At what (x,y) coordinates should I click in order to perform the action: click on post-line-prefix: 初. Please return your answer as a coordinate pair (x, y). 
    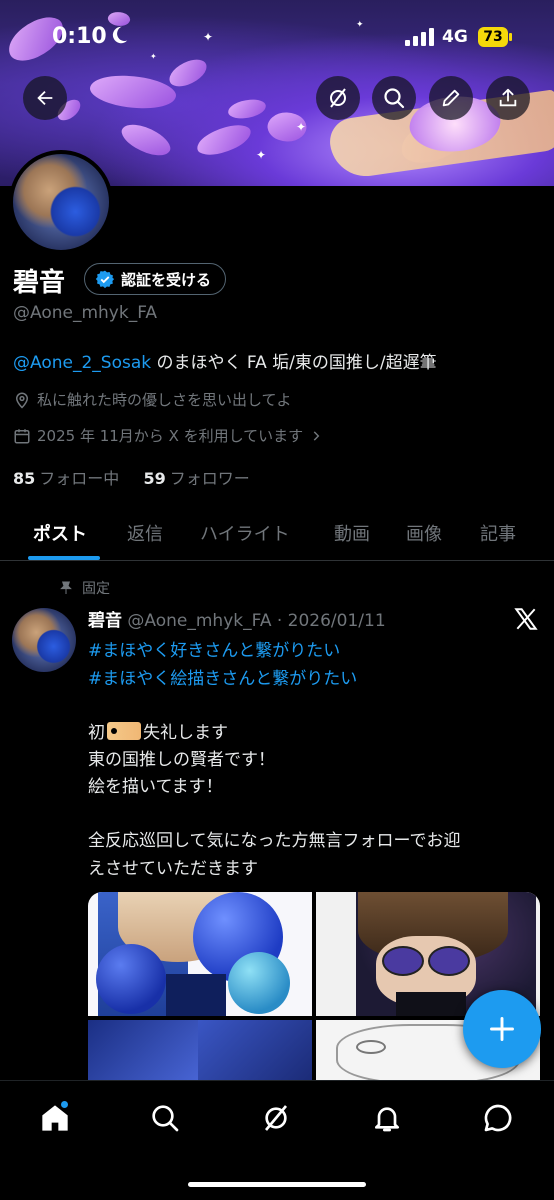
    Looking at the image, I should click on (96, 733).